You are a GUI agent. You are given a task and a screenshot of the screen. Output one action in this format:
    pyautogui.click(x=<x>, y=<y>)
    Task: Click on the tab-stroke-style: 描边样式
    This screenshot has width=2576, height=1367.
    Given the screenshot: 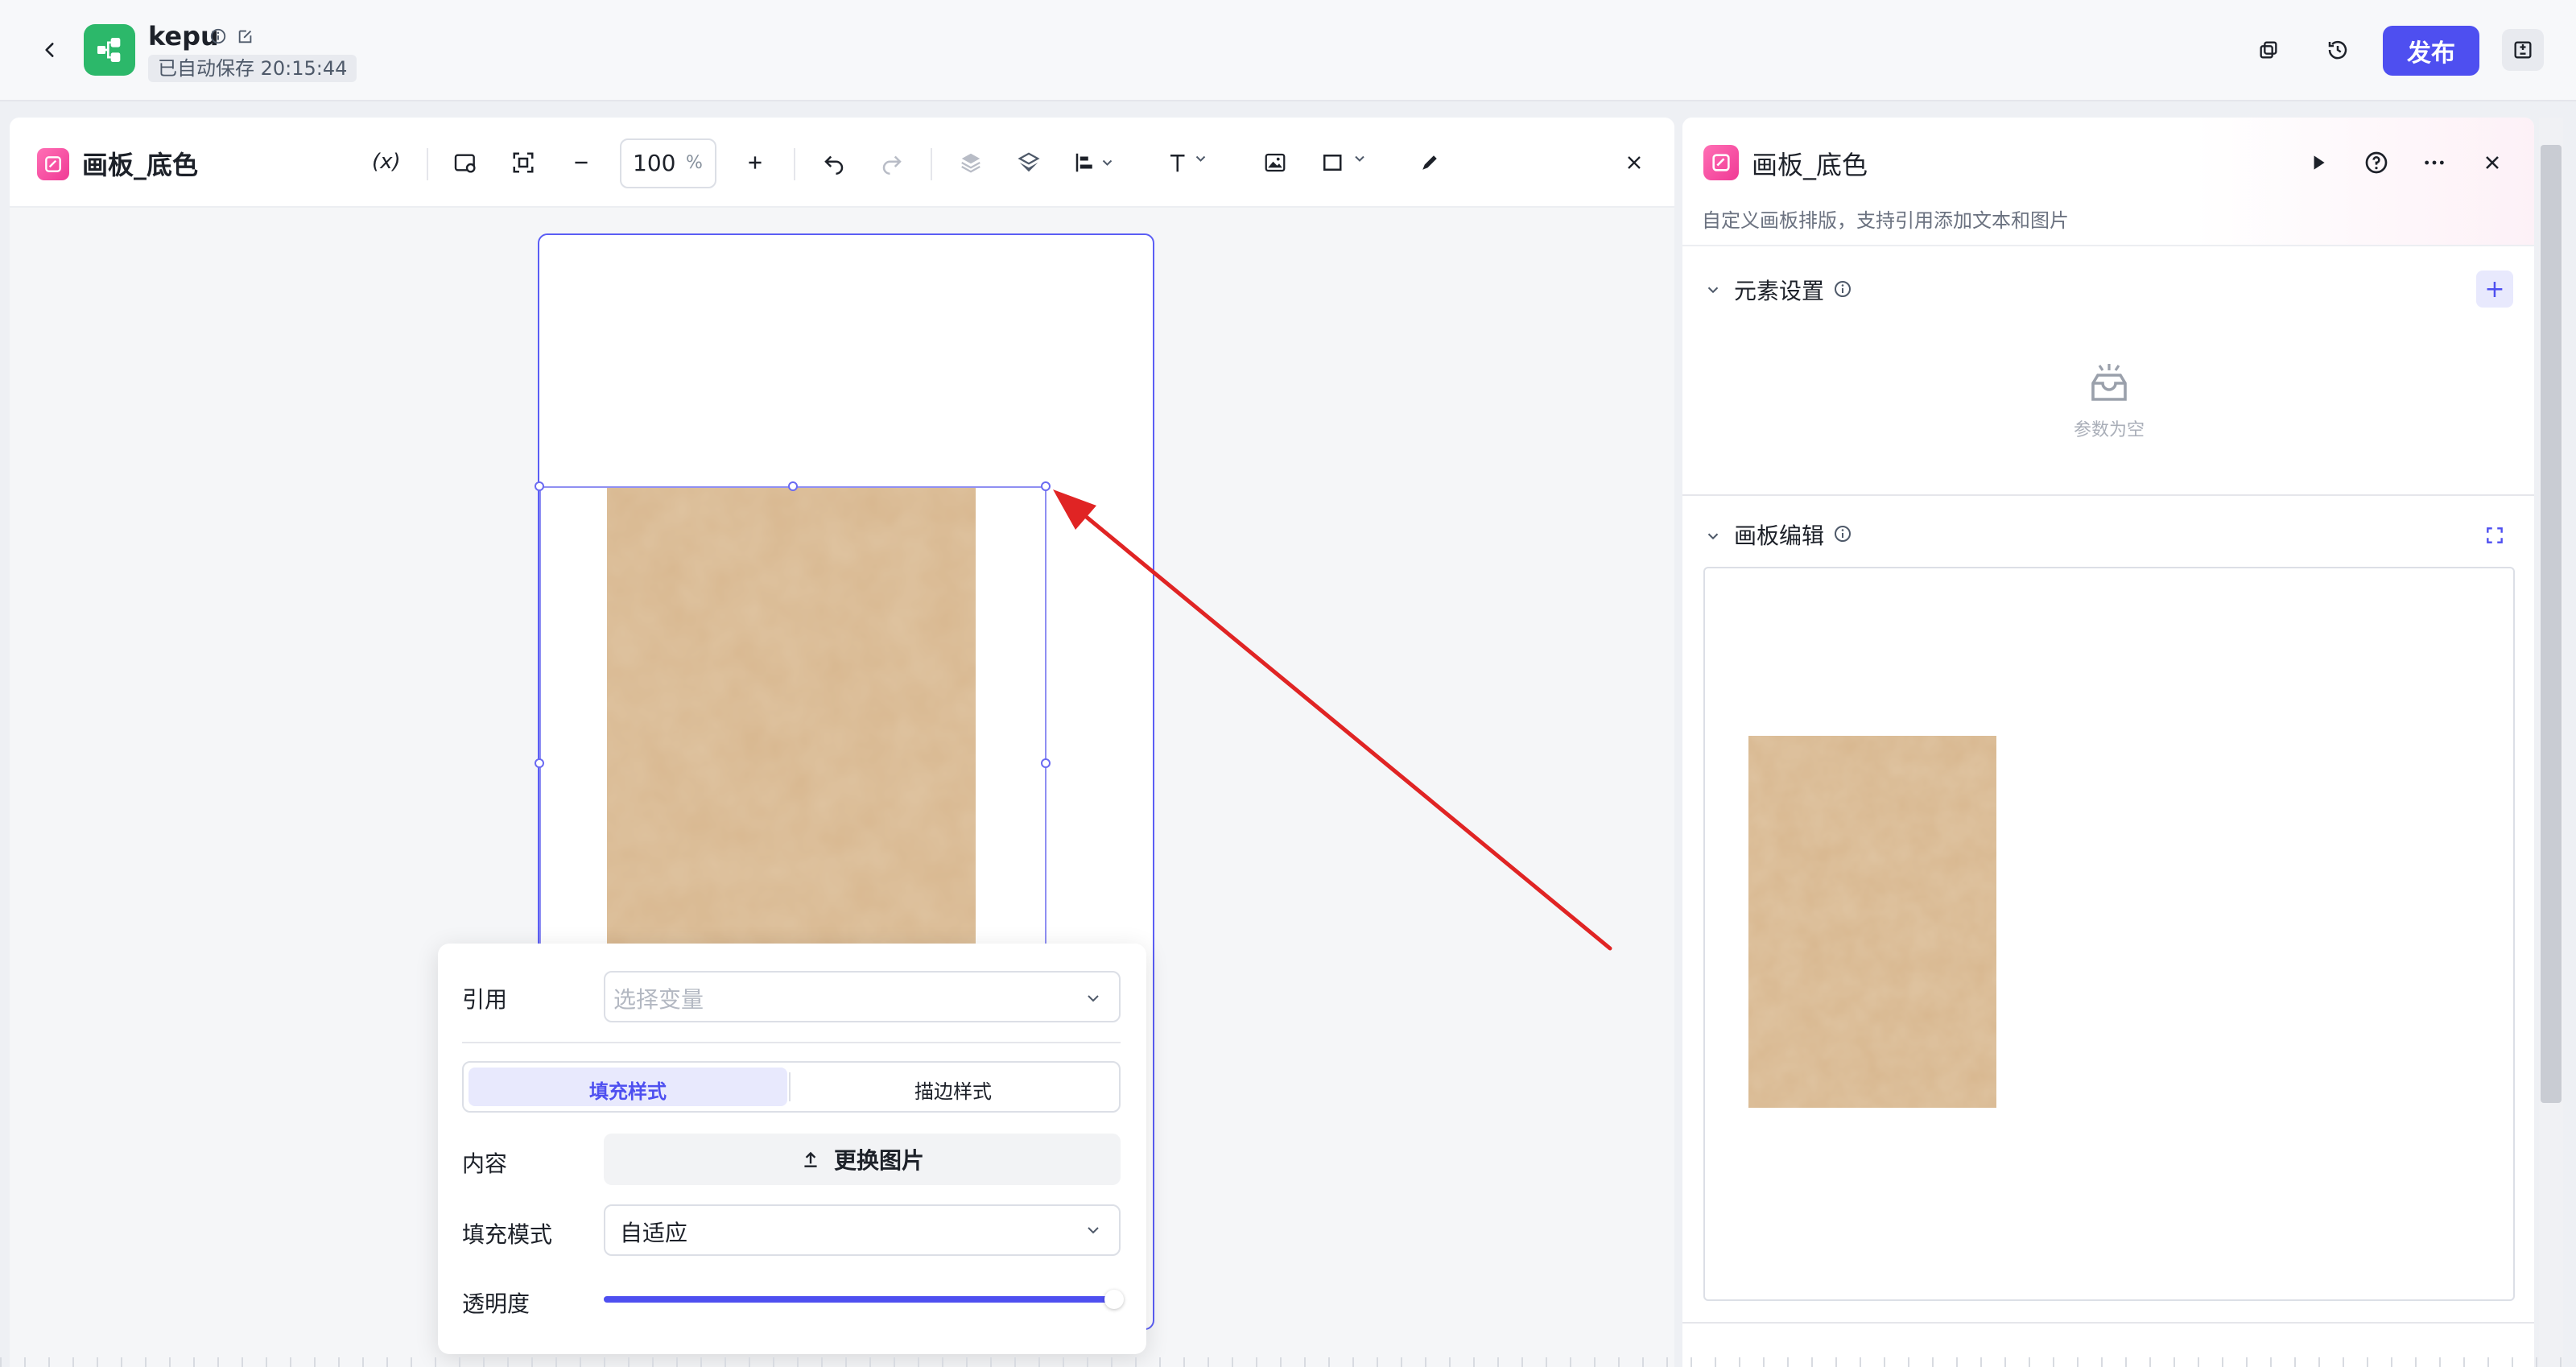 What is the action you would take?
    pyautogui.click(x=953, y=1090)
    